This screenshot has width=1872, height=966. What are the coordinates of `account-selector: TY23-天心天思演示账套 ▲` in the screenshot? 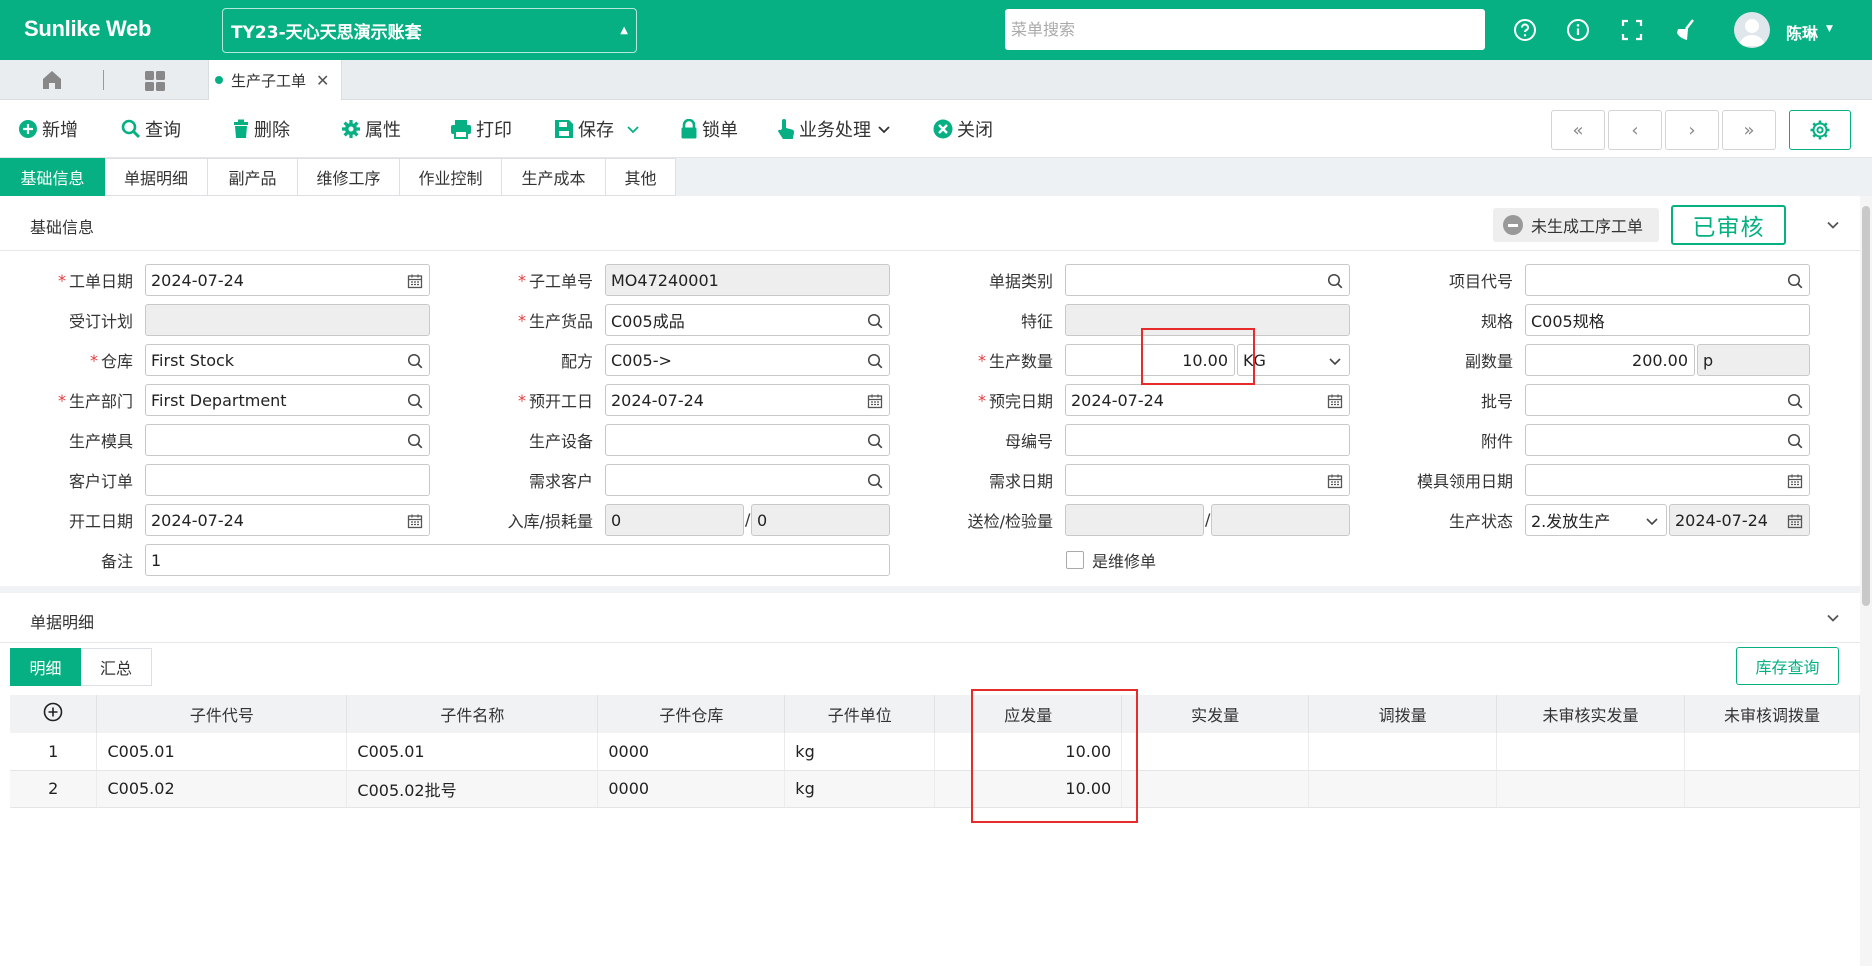 It's located at (429, 30).